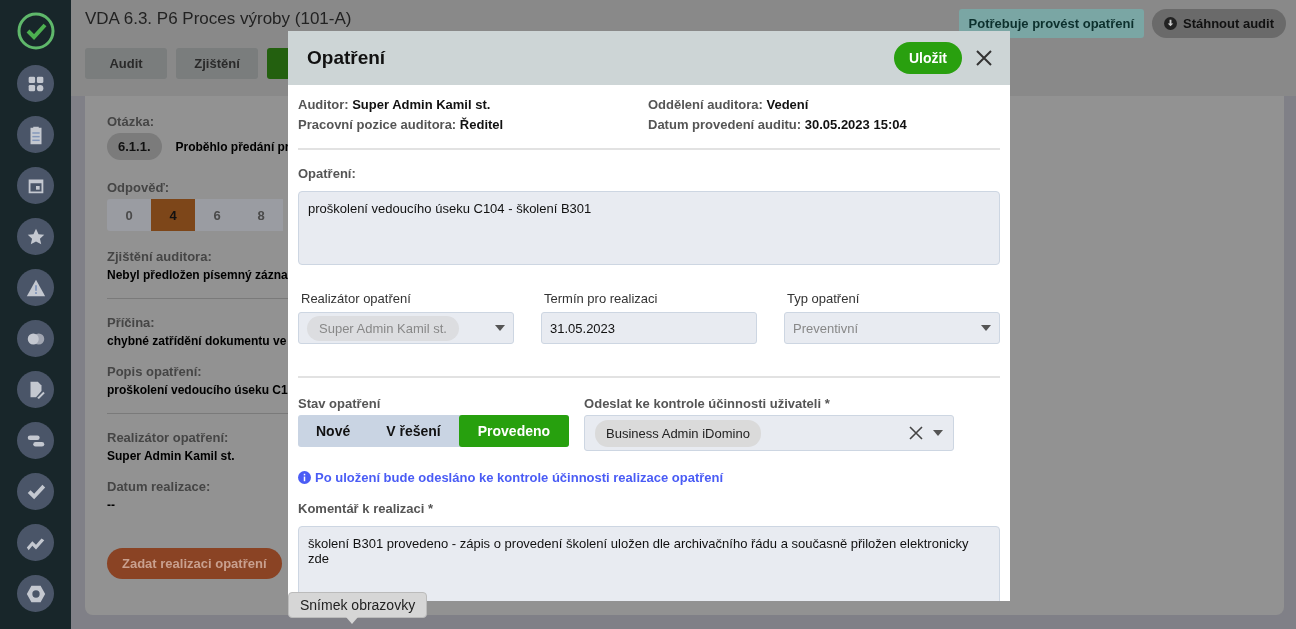 Image resolution: width=1296 pixels, height=629 pixels. Describe the element at coordinates (413, 431) in the screenshot. I see `state-option: V řešení` at that location.